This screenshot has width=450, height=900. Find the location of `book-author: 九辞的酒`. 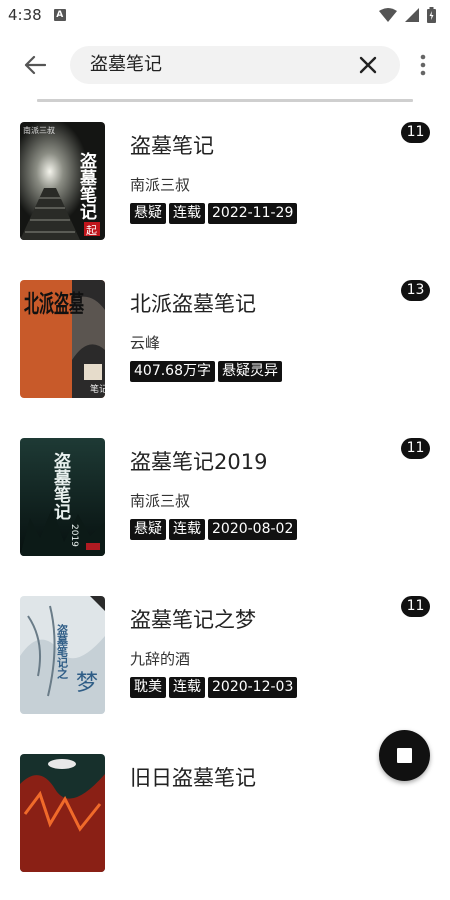

book-author: 九辞的酒 is located at coordinates (160, 659).